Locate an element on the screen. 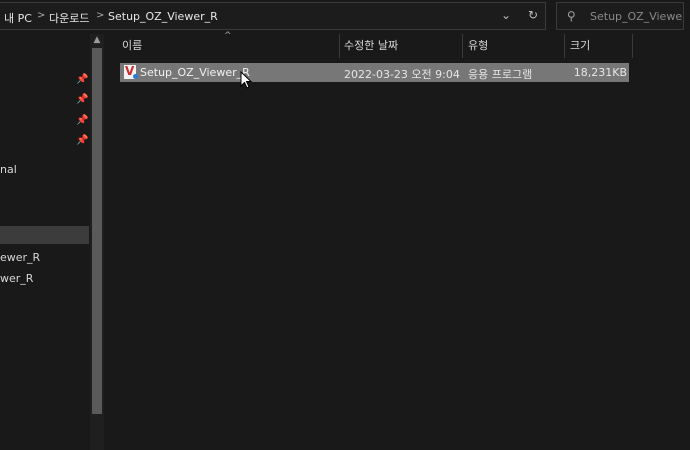 The height and width of the screenshot is (450, 690). file-name: Setup_OZ_Viewer_R is located at coordinates (195, 72).